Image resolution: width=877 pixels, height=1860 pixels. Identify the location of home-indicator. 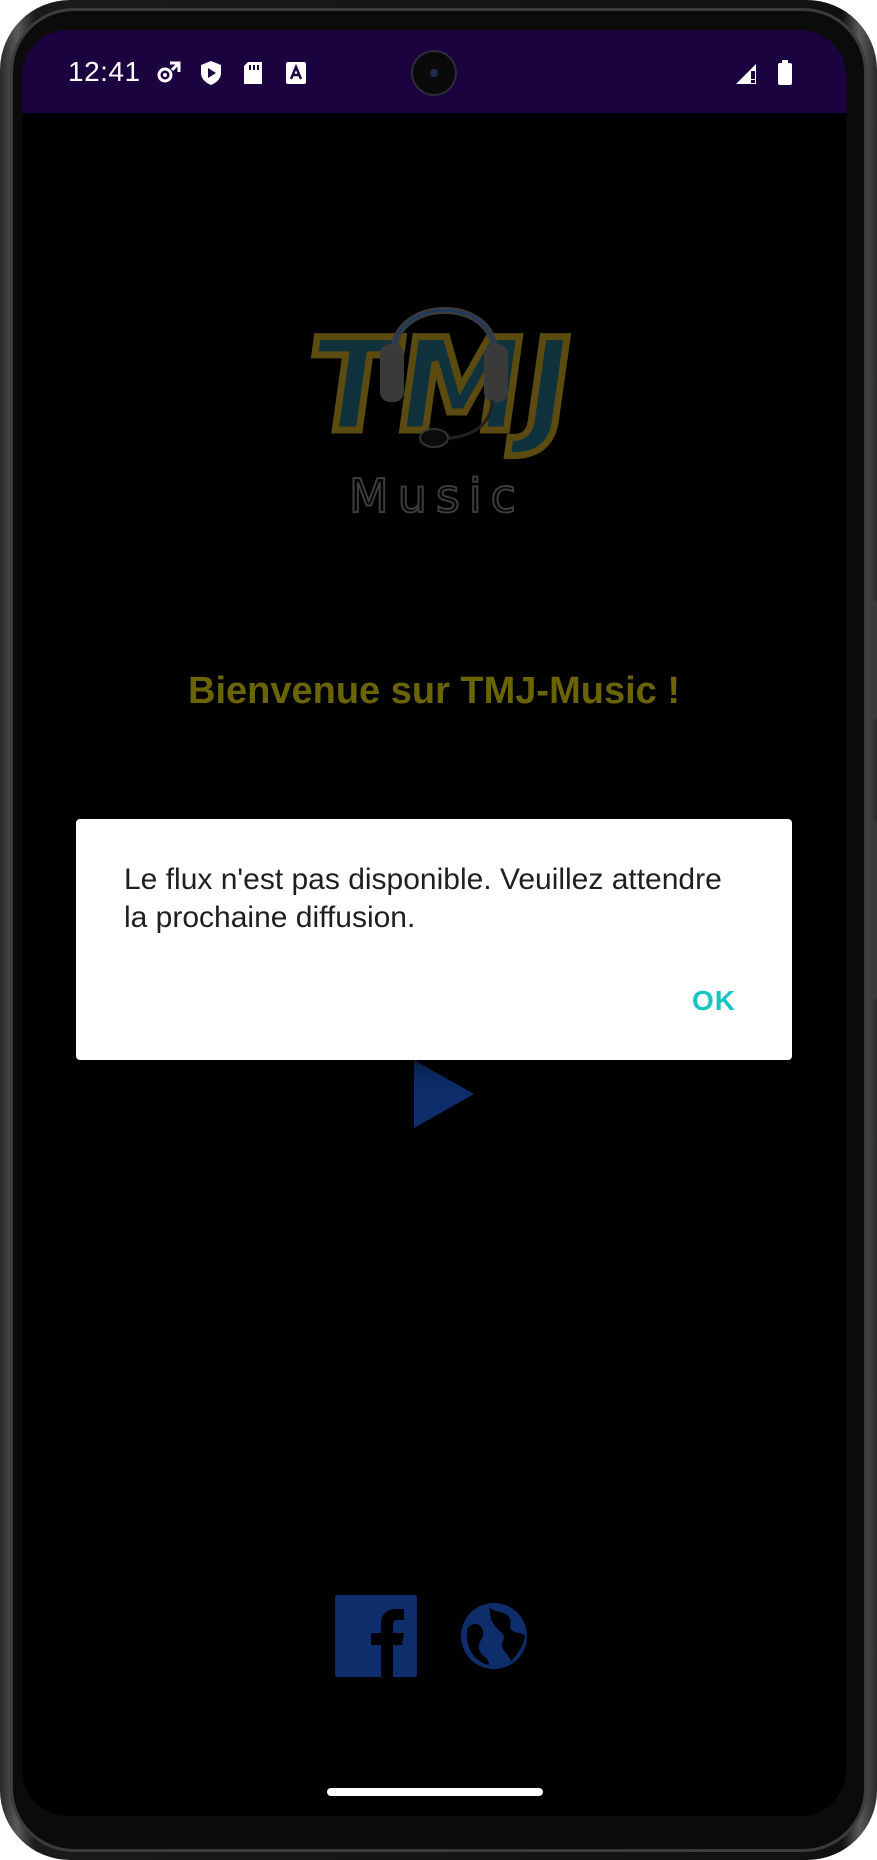
(435, 1792).